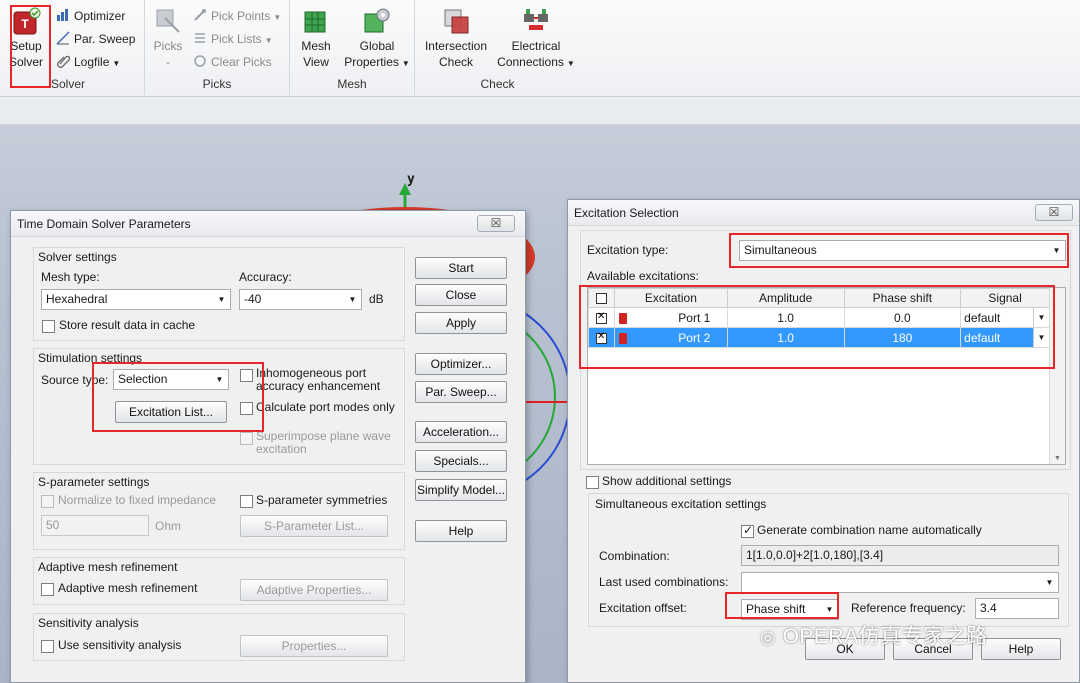 The image size is (1080, 683). I want to click on impedance-input: 50, so click(95, 525).